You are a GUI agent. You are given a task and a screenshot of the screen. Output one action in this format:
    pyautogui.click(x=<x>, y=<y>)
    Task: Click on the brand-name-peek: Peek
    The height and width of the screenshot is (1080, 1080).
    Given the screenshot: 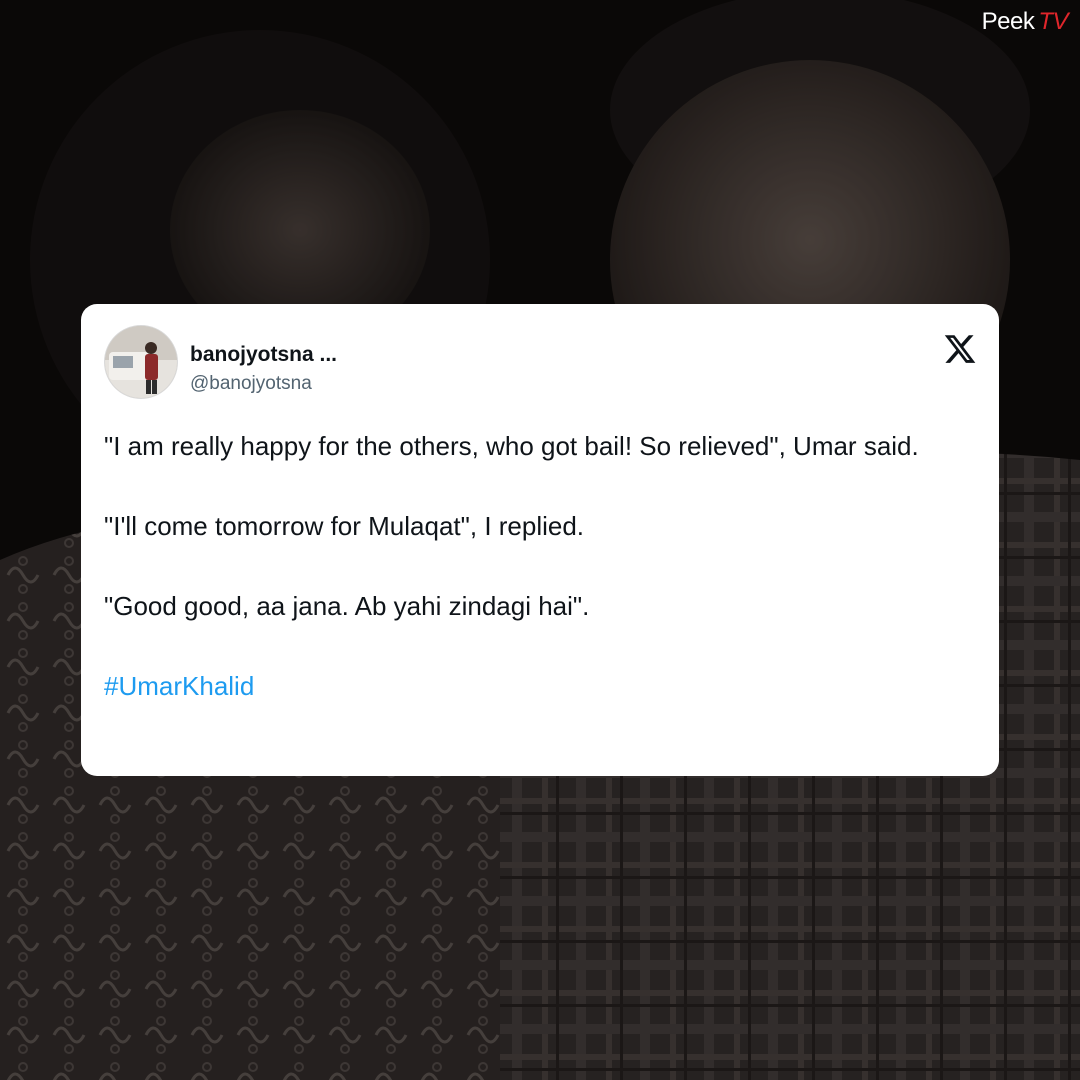 What is the action you would take?
    pyautogui.click(x=1008, y=21)
    